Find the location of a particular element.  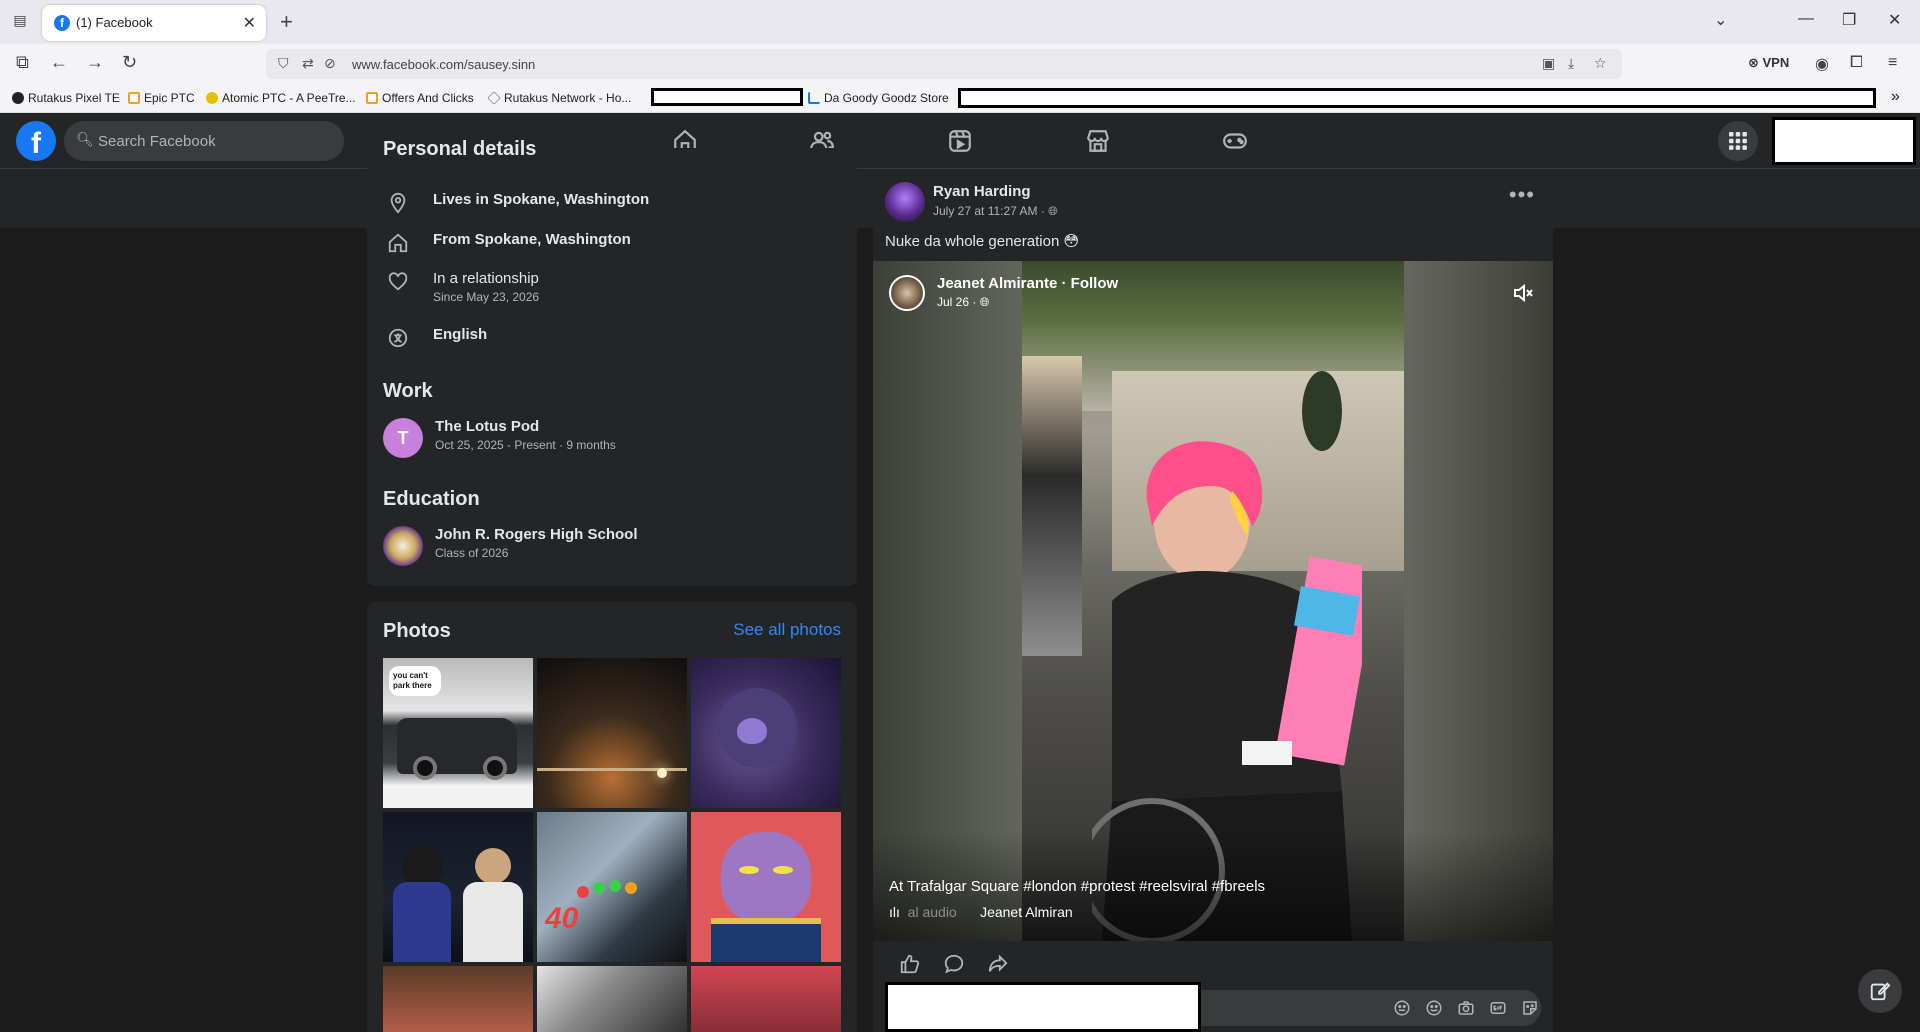

detail-language: English is located at coordinates (435, 338).